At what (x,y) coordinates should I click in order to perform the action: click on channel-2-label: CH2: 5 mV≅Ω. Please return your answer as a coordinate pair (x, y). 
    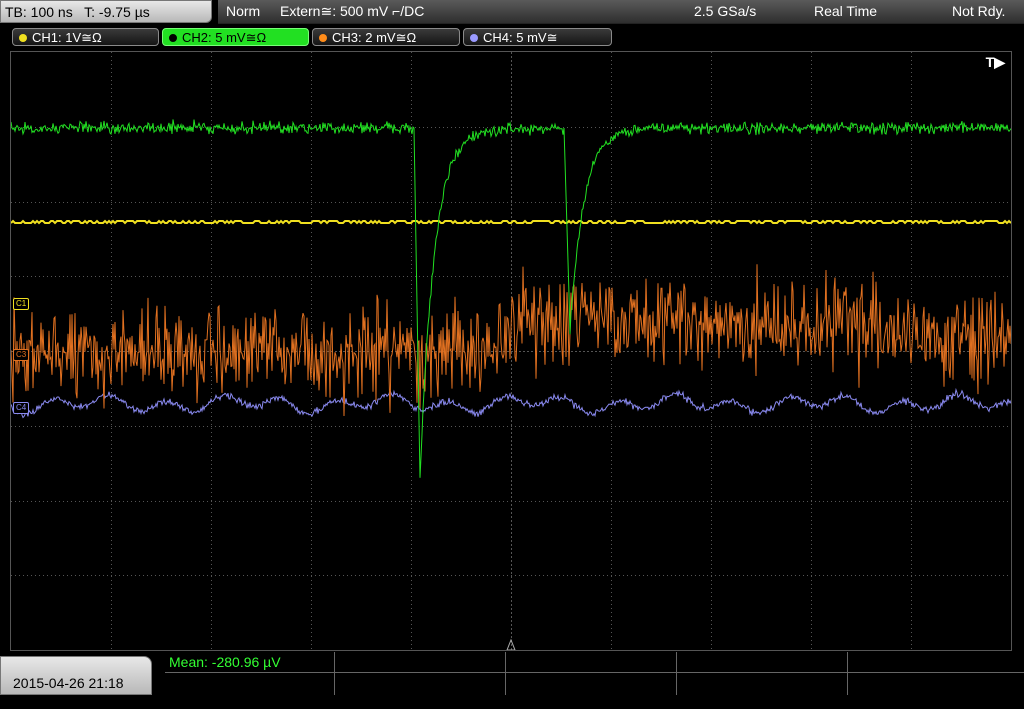
    Looking at the image, I should click on (224, 37).